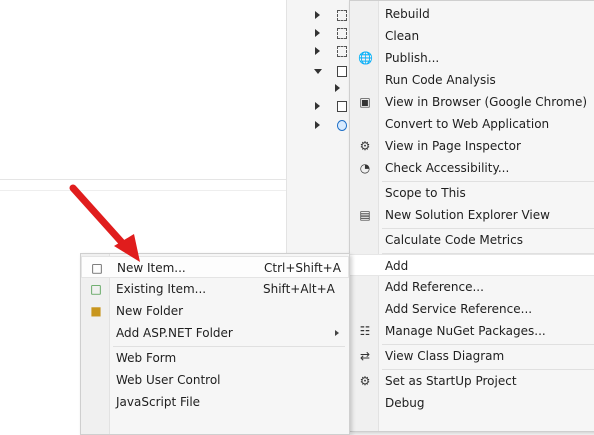  I want to click on collapse-arrow-icon, so click(318, 71).